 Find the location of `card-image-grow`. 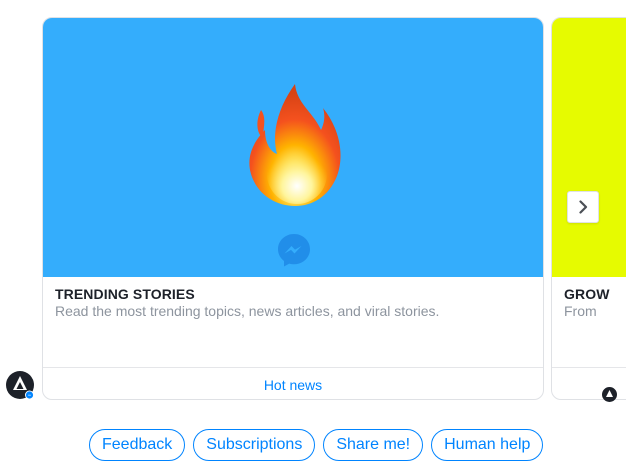

card-image-grow is located at coordinates (589, 147).